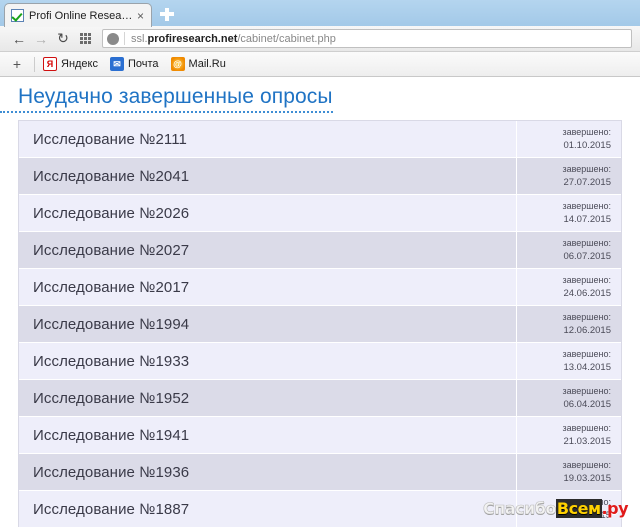 Image resolution: width=640 pixels, height=527 pixels. Describe the element at coordinates (268, 213) in the screenshot. I see `survey-name: Исследование №2026` at that location.